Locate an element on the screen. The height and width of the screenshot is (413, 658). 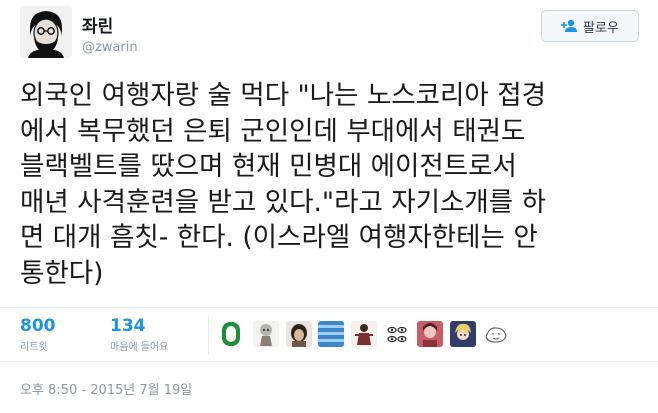
tweet-line: 통한다) is located at coordinates (62, 273).